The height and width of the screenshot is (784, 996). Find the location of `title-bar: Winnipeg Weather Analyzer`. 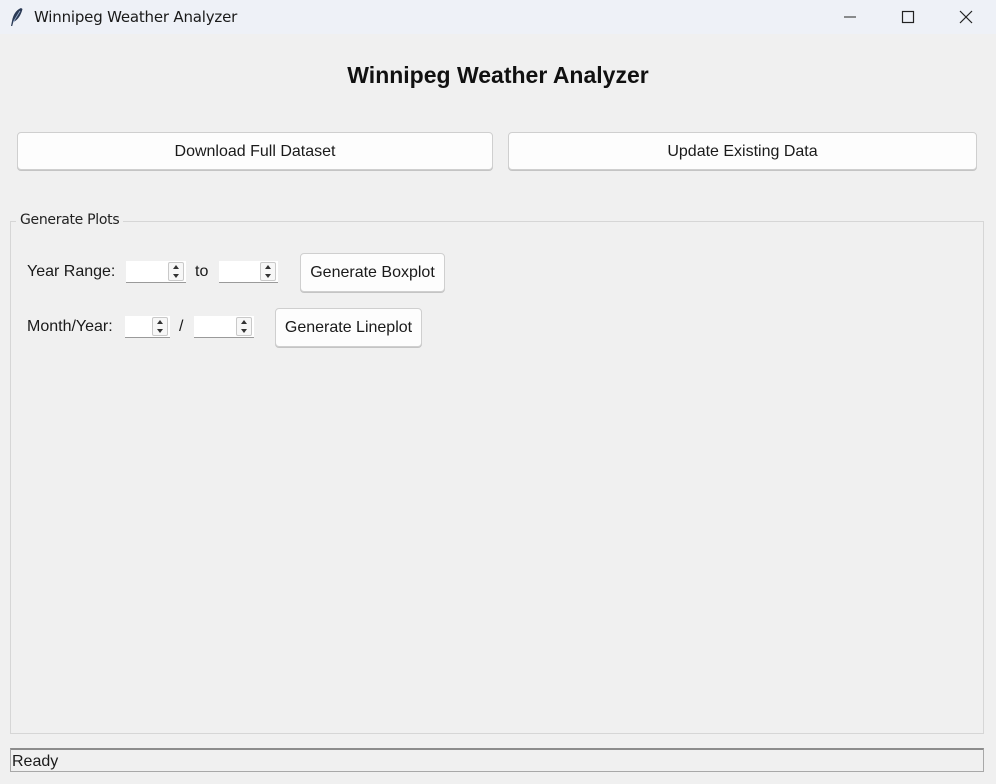

title-bar: Winnipeg Weather Analyzer is located at coordinates (498, 17).